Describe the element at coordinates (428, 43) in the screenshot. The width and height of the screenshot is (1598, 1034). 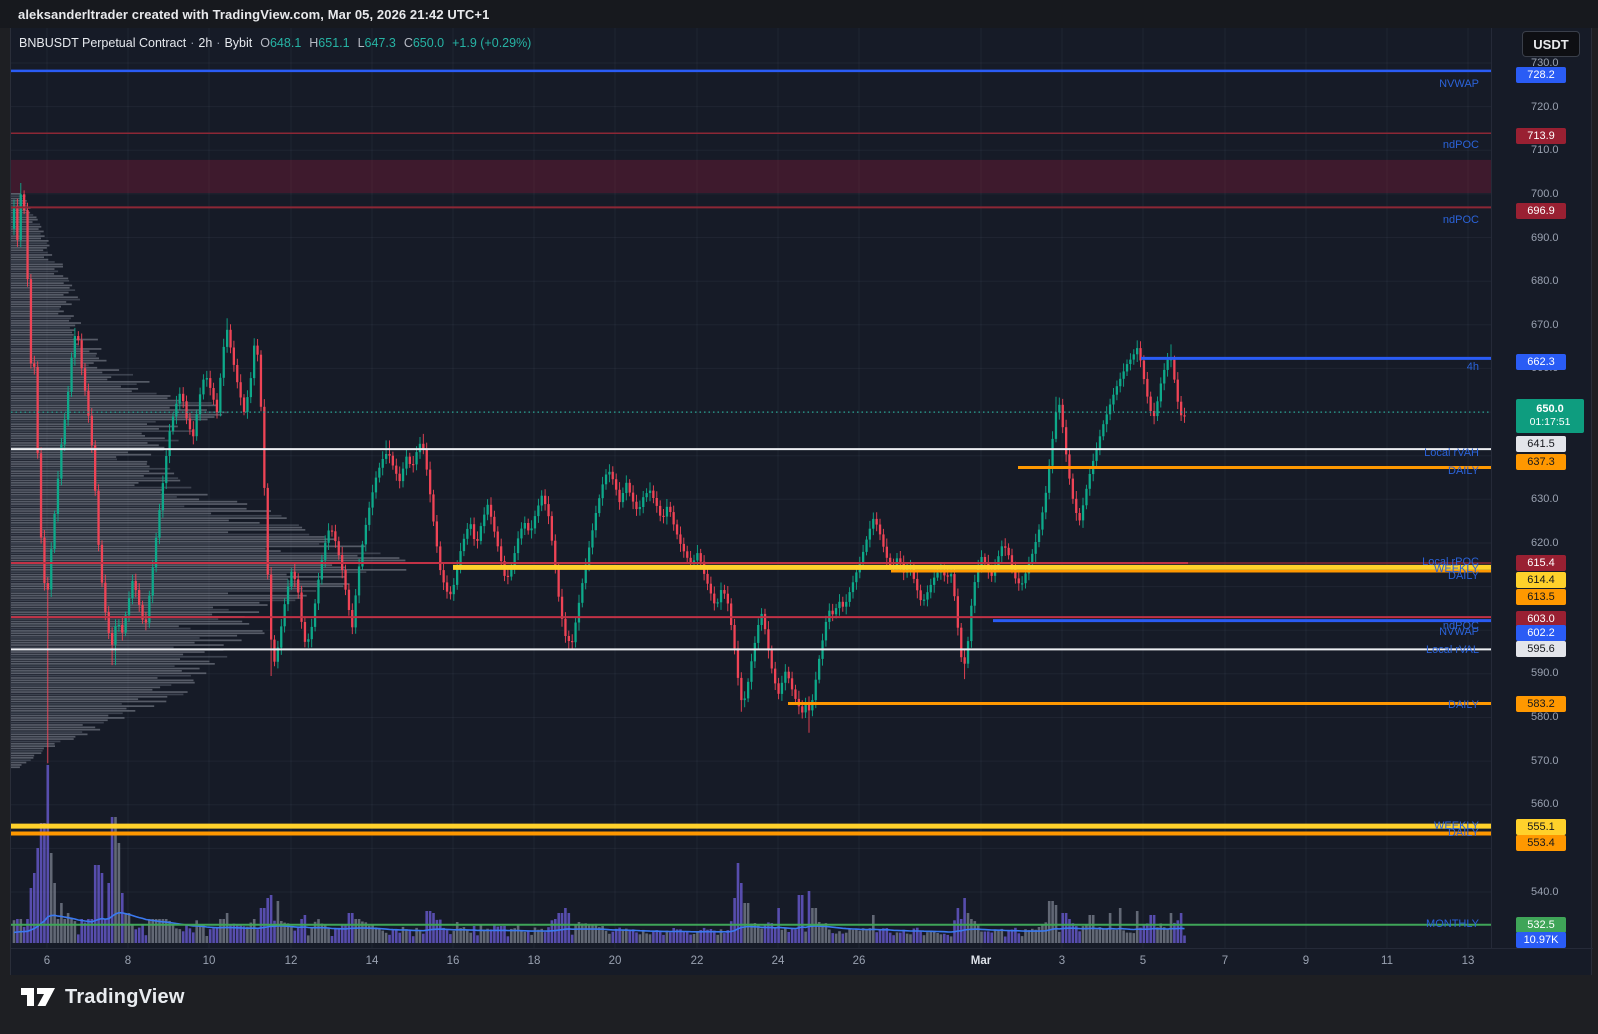
I see `ohlc-value: 650.0` at that location.